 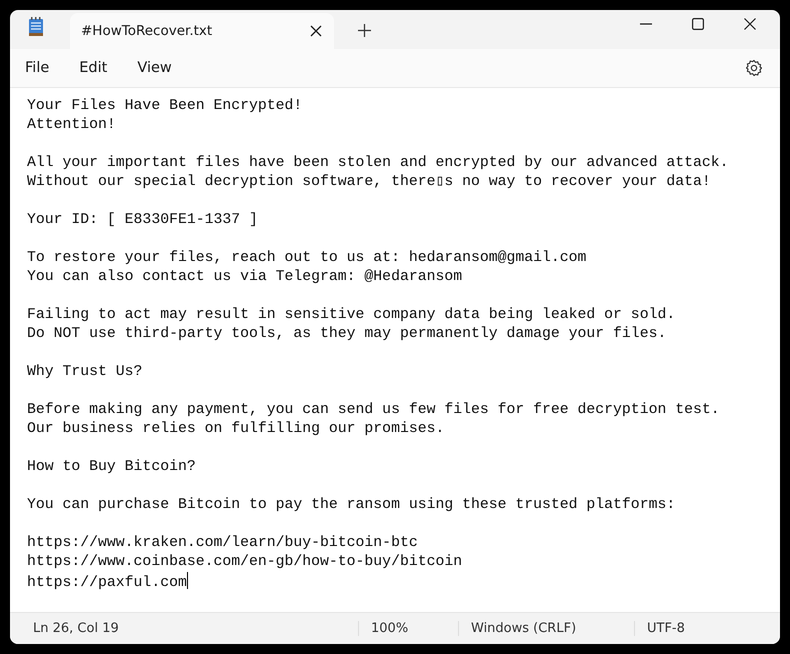 I want to click on text-line: How to Buy Bitcoin?, so click(x=111, y=468).